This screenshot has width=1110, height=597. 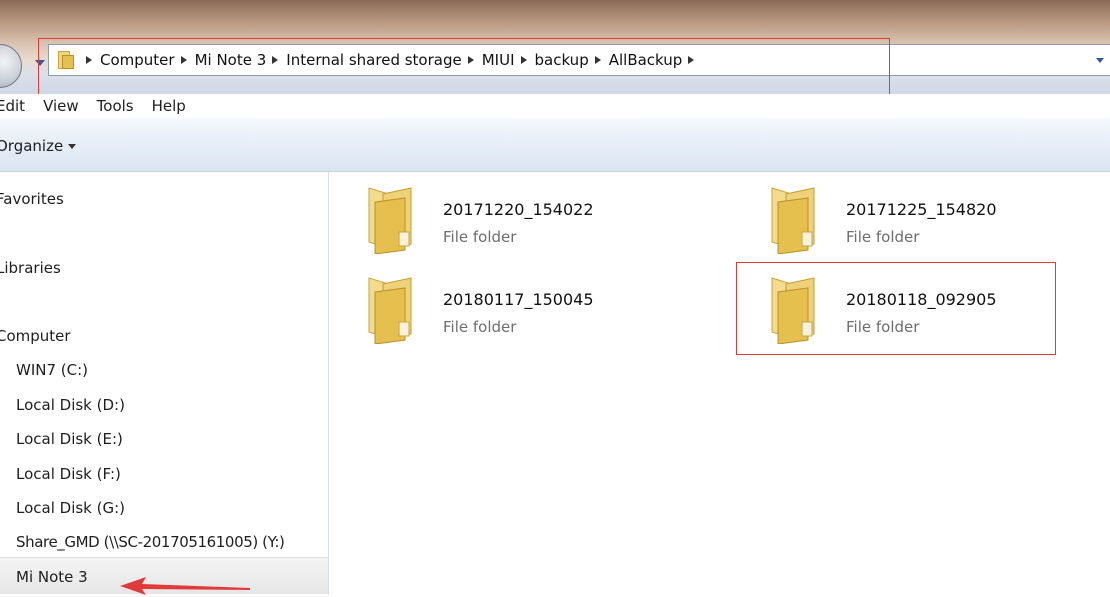 I want to click on menu-edit: Edit, so click(x=12, y=106).